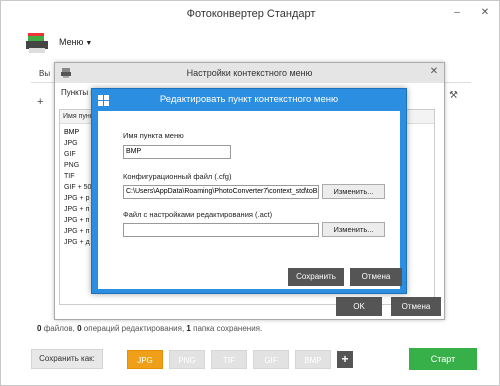  What do you see at coordinates (177, 176) in the screenshot?
I see `config-field-label: Конфигурационный файл (.cfg)` at bounding box center [177, 176].